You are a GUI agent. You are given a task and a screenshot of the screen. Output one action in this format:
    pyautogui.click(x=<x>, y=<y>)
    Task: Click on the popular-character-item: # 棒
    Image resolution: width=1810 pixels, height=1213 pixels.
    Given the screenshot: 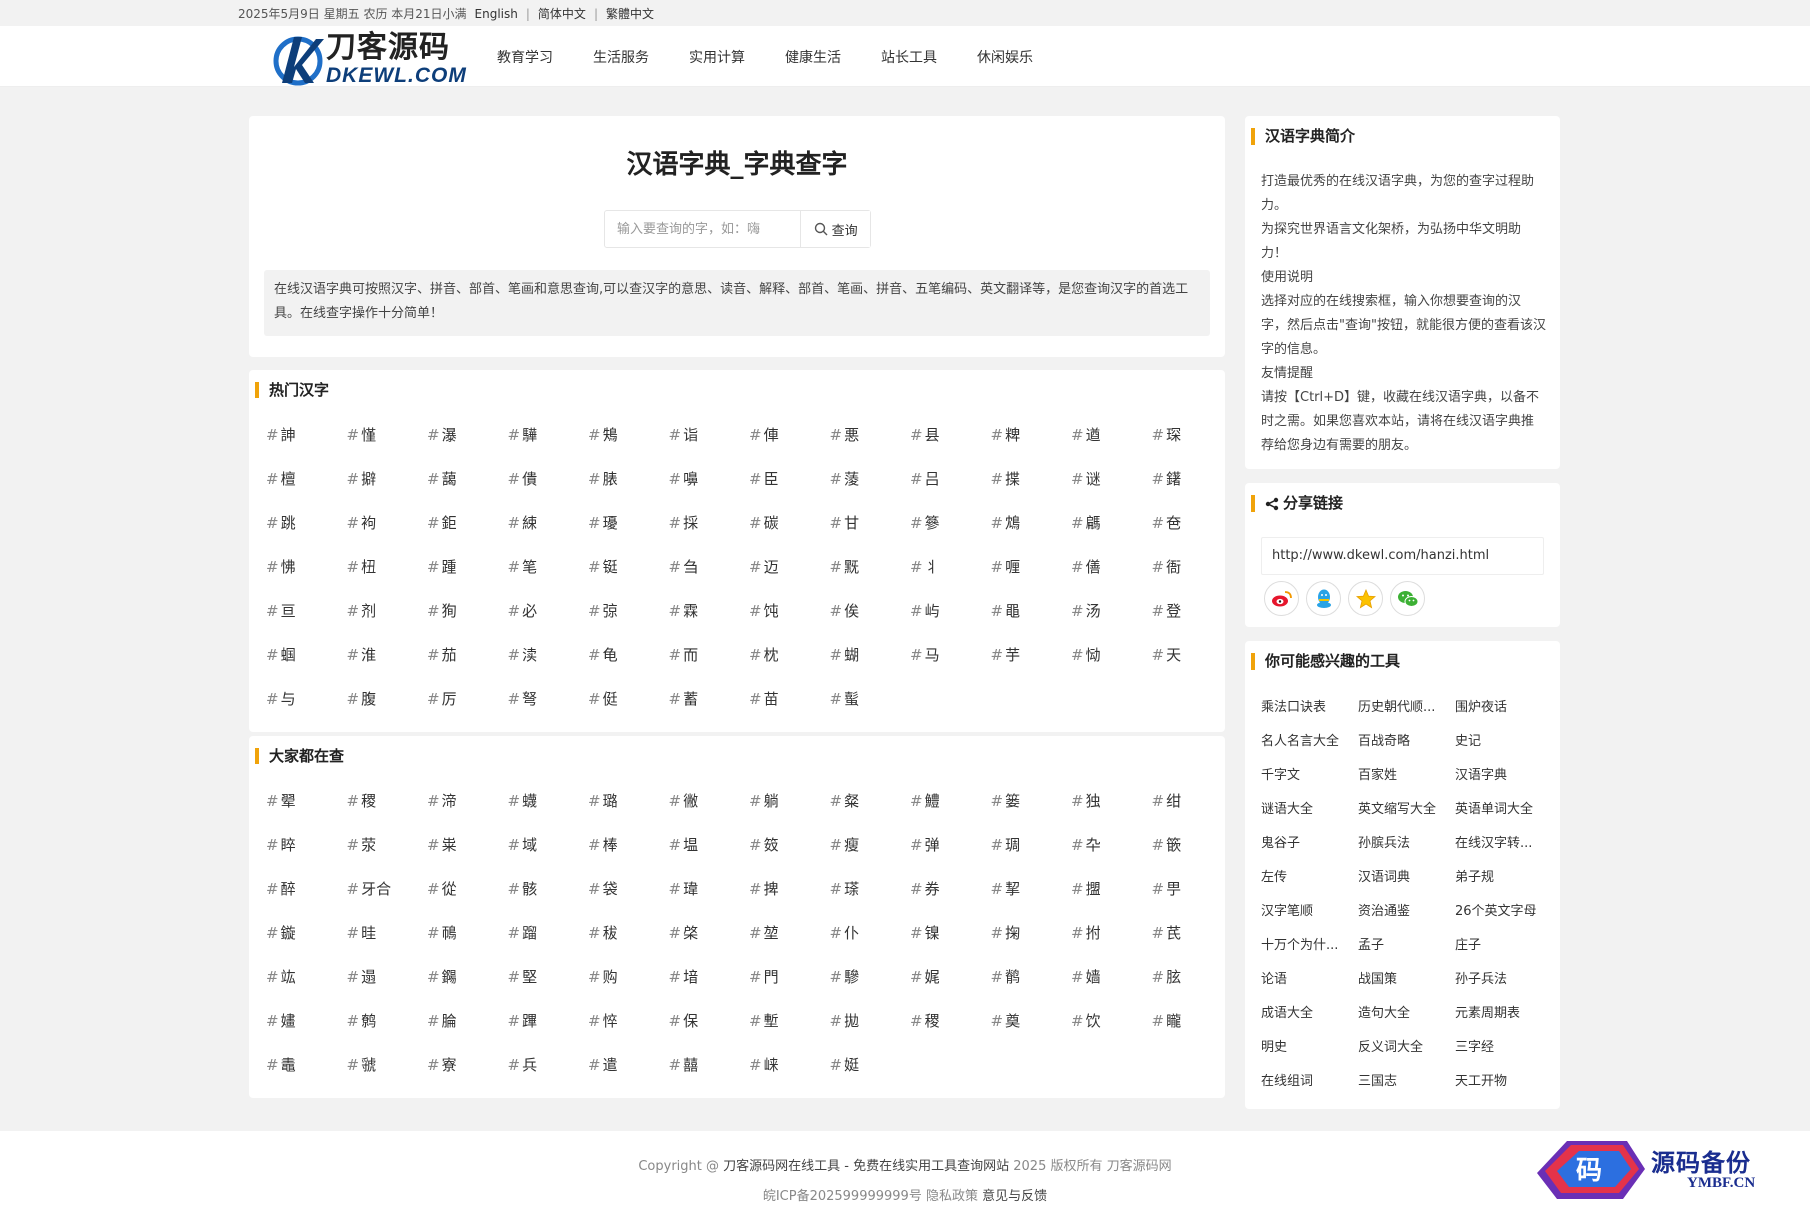 What is the action you would take?
    pyautogui.click(x=628, y=856)
    